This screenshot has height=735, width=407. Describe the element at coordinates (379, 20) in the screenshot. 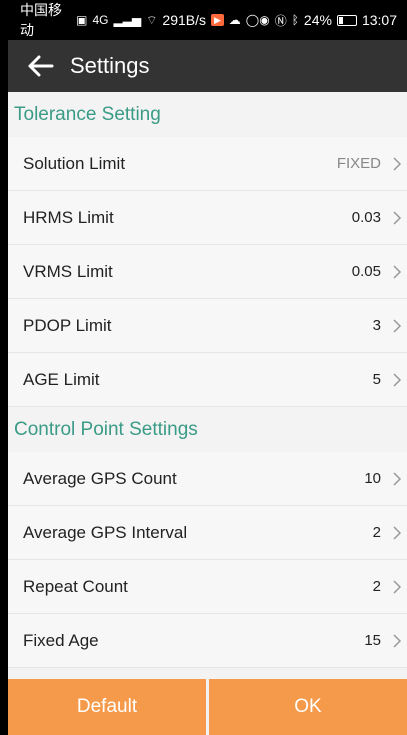

I see `status-time: 13:07` at that location.